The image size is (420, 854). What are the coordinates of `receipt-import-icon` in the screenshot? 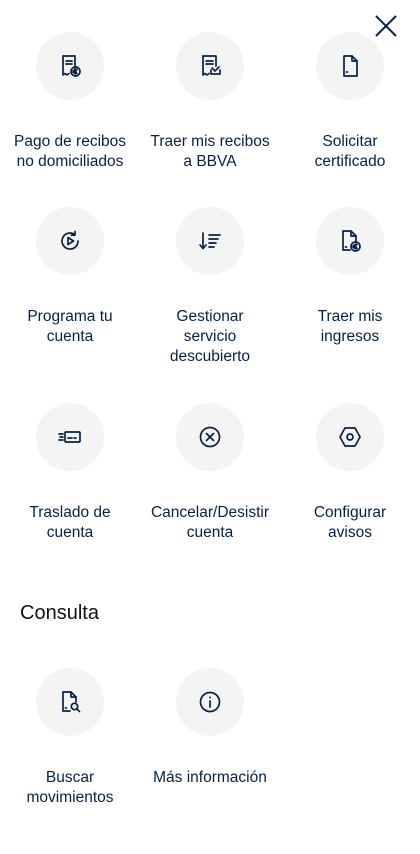 It's located at (211, 65).